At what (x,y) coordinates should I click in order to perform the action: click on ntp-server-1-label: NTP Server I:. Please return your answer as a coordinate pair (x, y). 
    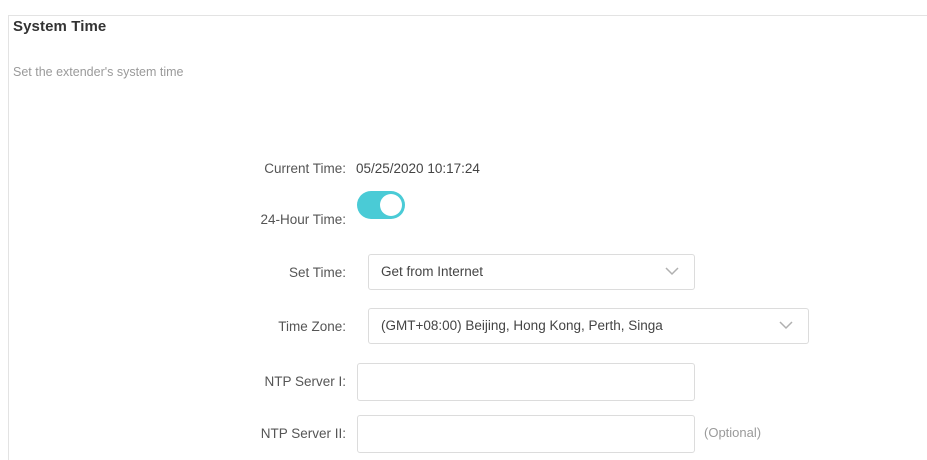
    Looking at the image, I should click on (305, 381).